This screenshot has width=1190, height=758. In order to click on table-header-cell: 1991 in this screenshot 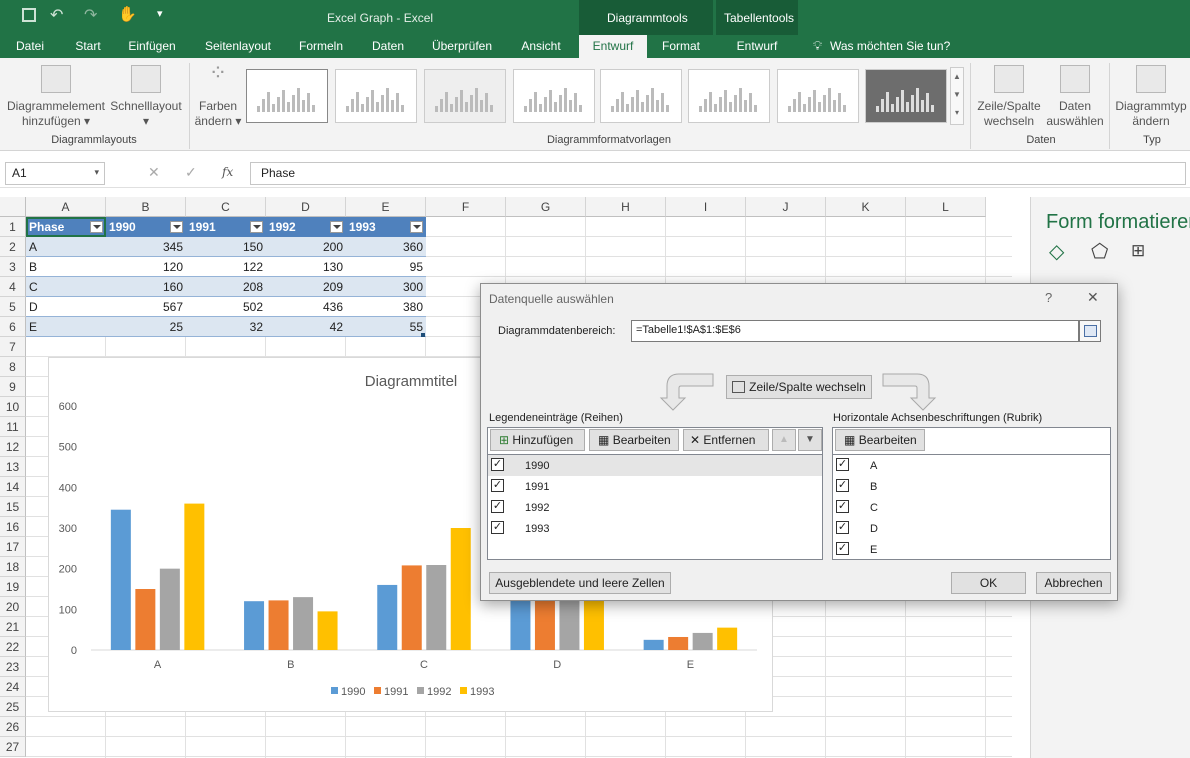, I will do `click(226, 227)`.